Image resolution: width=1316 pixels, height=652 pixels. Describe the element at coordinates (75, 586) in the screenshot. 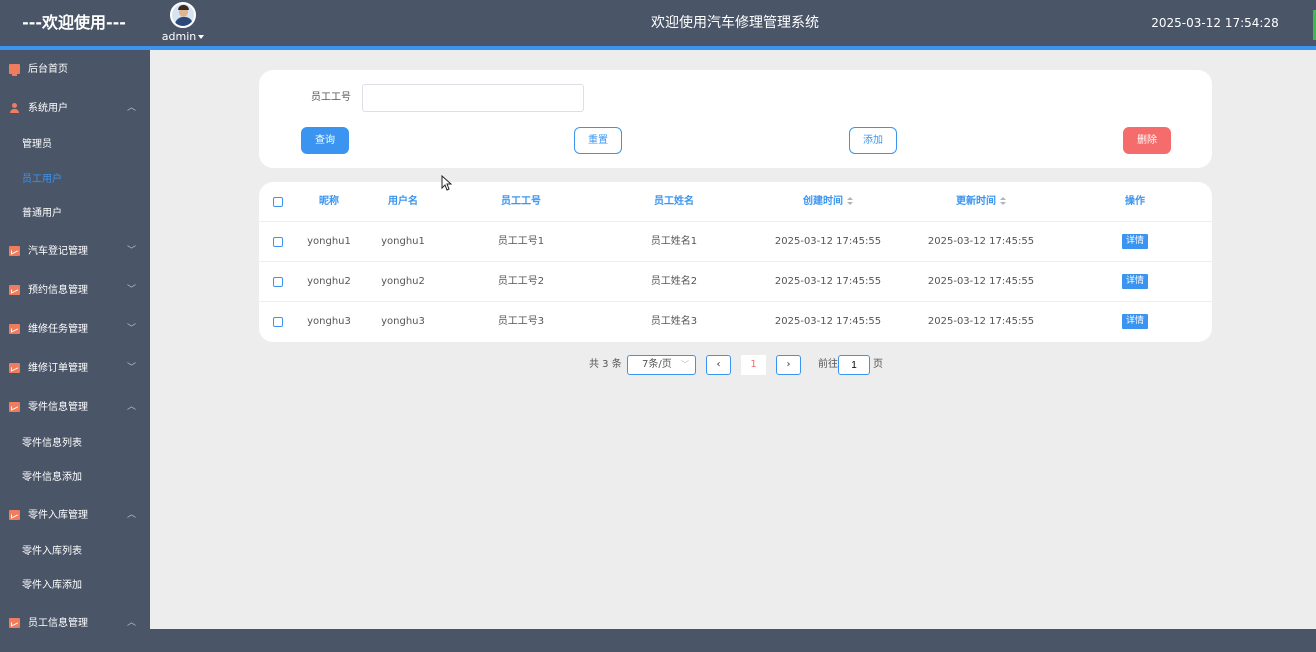

I see `sidebar-subitem-inbound-add: 零件入库添加` at that location.